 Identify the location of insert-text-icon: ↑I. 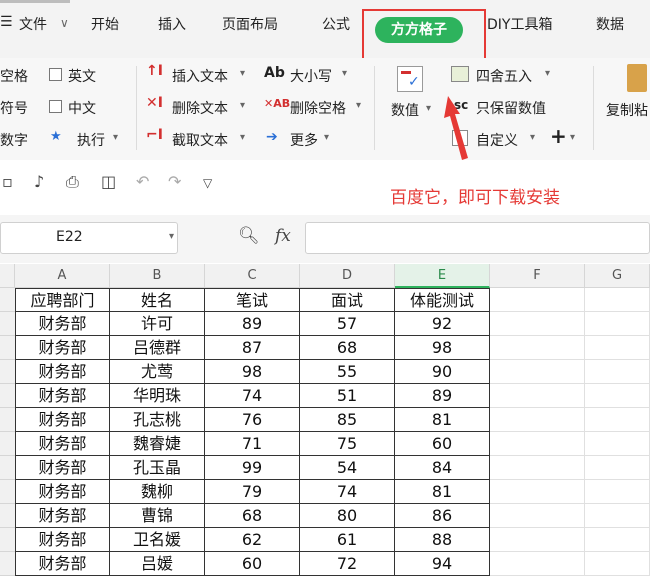
(154, 71).